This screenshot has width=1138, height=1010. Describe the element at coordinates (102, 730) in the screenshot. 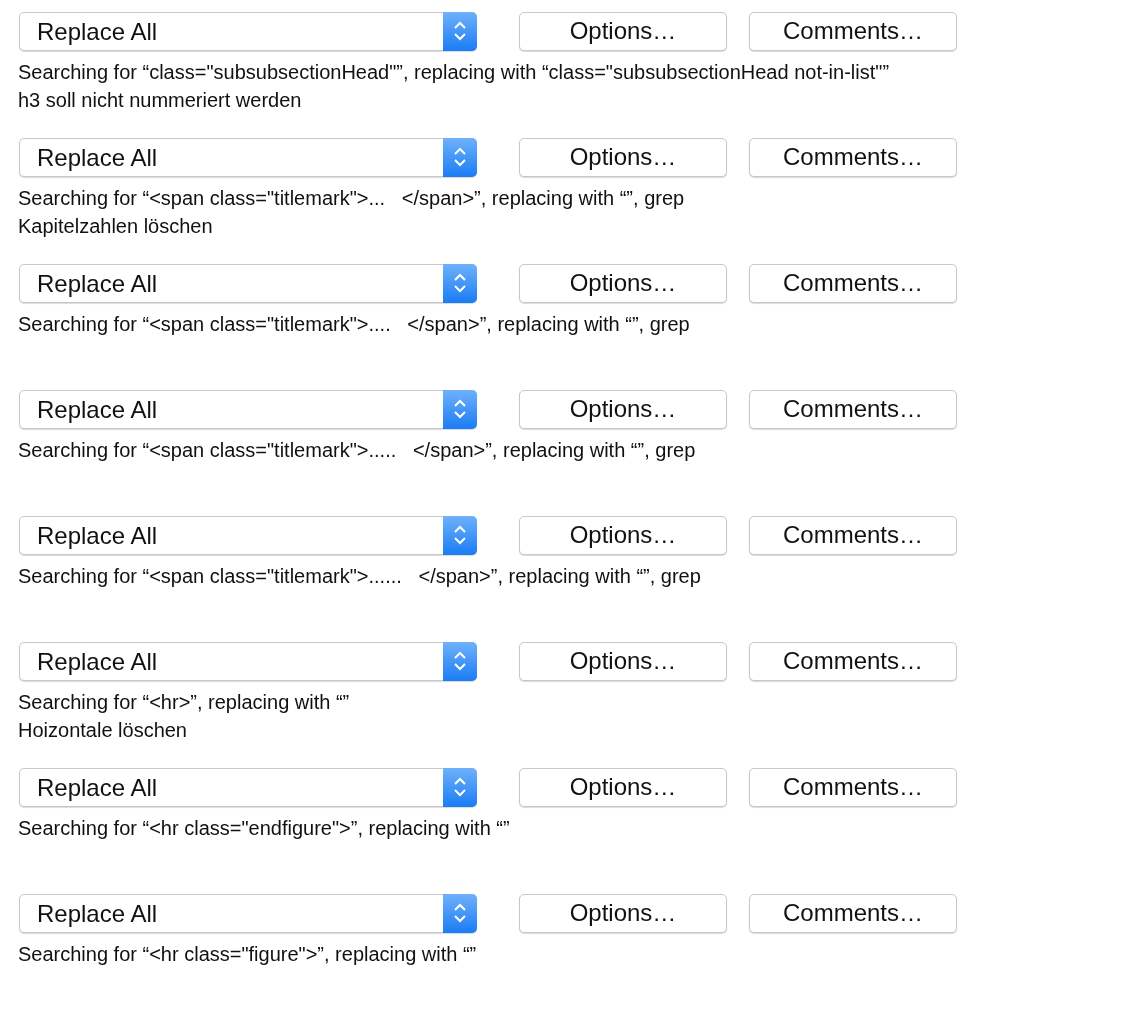

I see `rule-comment: Hoizontale löschen` at that location.